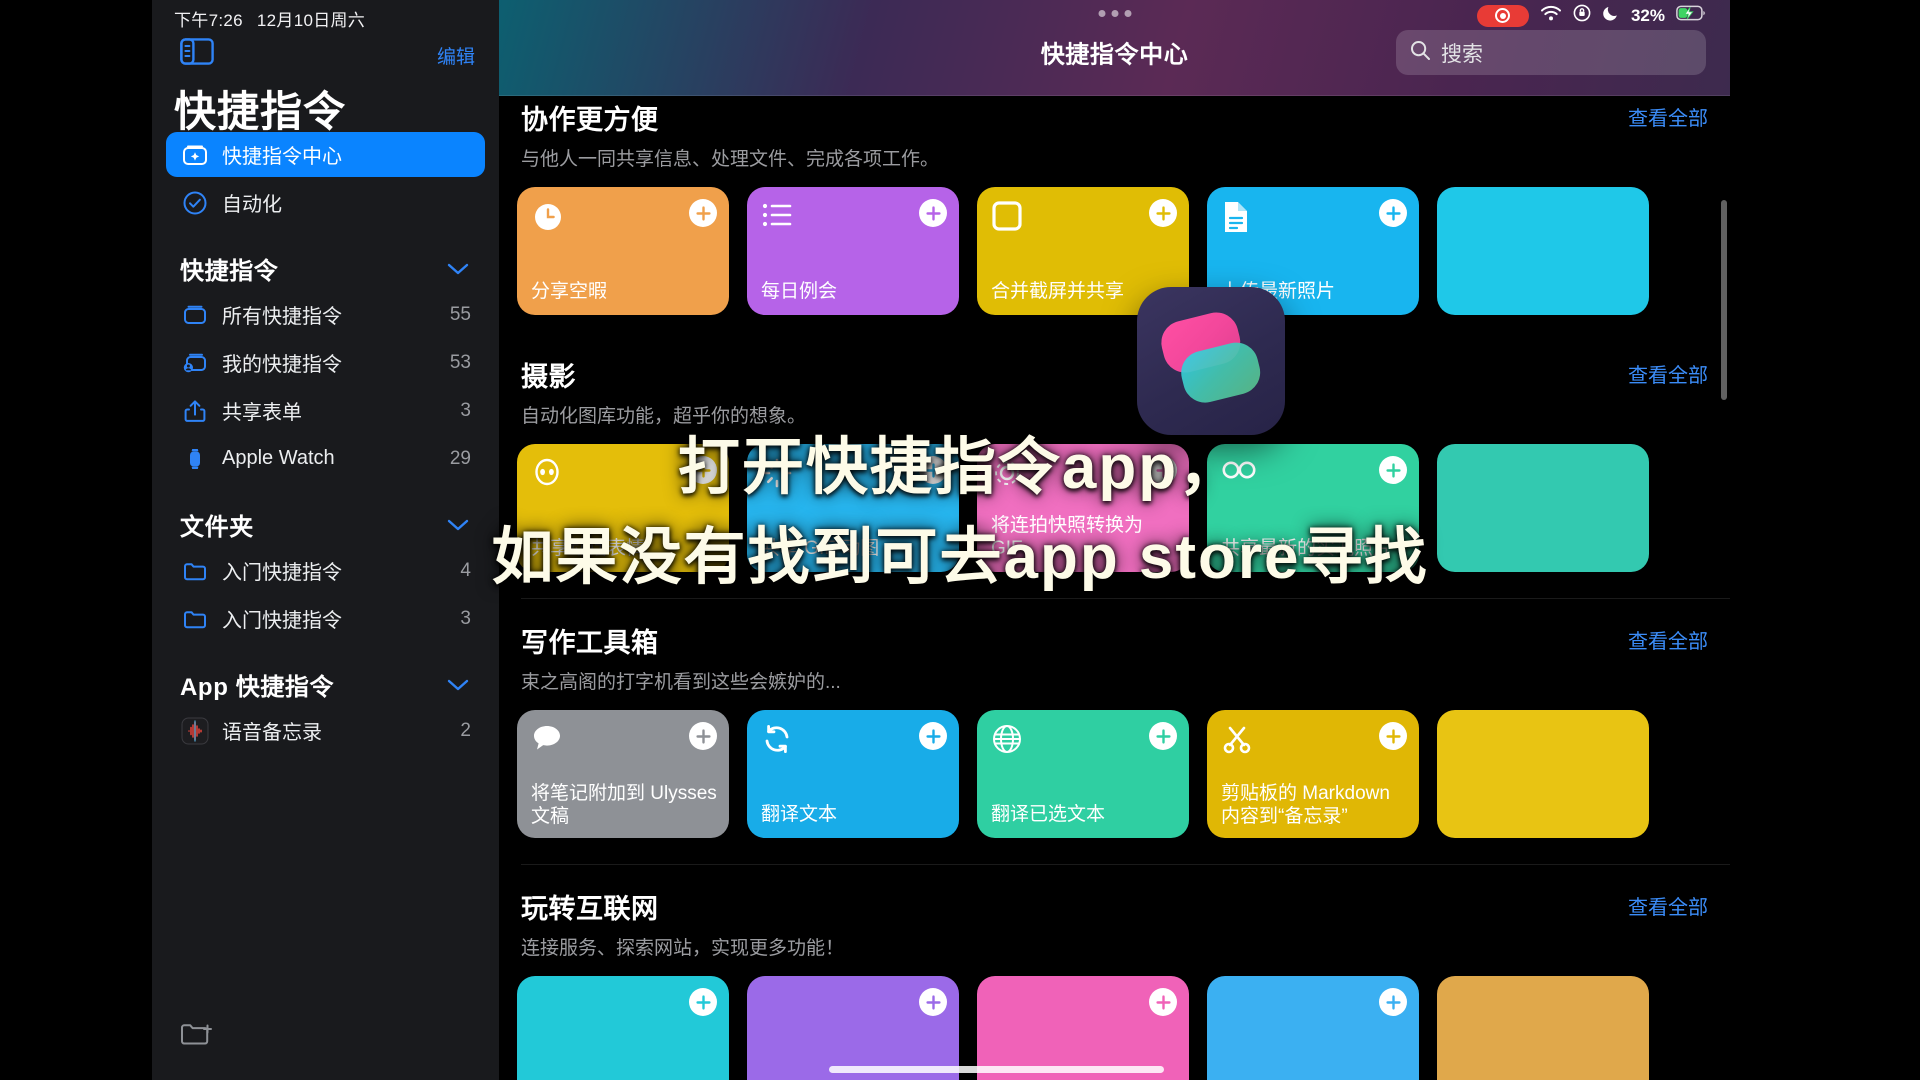 Image resolution: width=1920 pixels, height=1080 pixels. Describe the element at coordinates (1211, 361) in the screenshot. I see `shortcuts-app-icon` at that location.